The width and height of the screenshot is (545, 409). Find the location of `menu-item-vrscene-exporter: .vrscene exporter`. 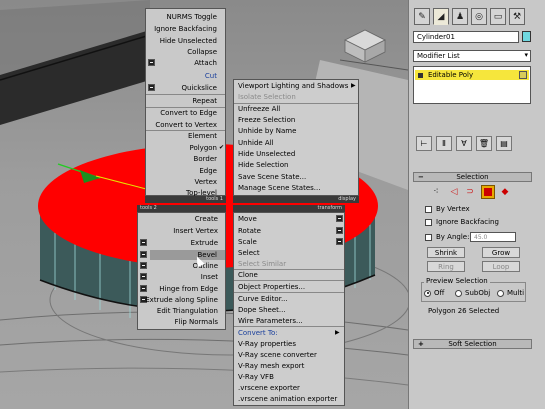

menu-item-vrscene-exporter: .vrscene exporter is located at coordinates (269, 388).